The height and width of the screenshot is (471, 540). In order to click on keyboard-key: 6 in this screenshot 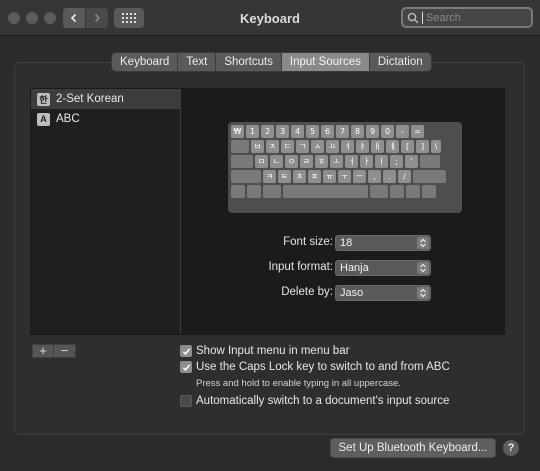, I will do `click(327, 131)`.